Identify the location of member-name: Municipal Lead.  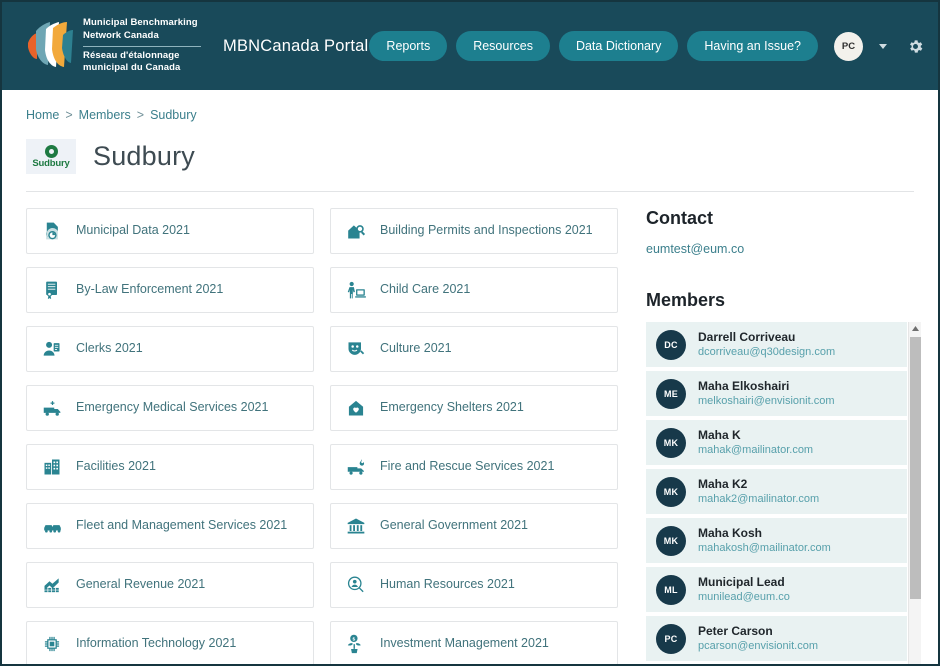
(741, 582).